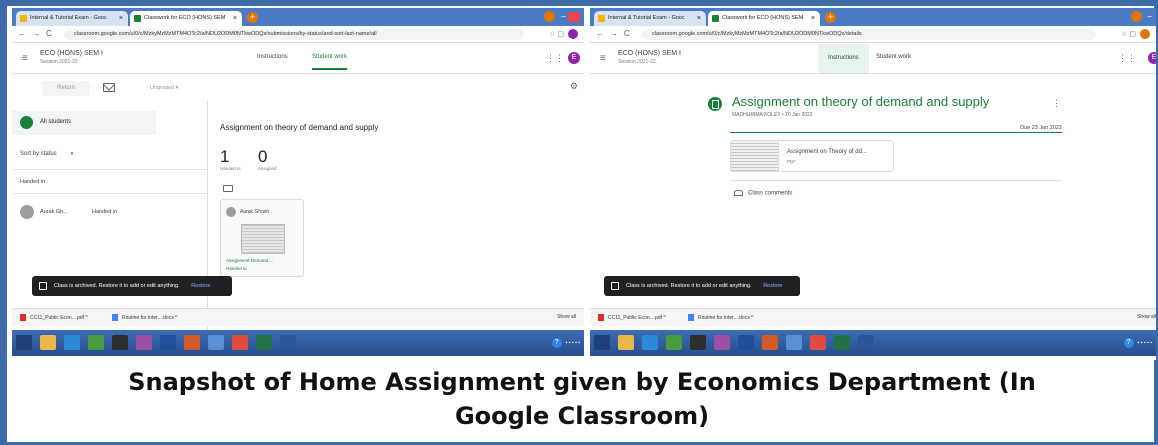 Image resolution: width=1158 pixels, height=445 pixels. What do you see at coordinates (46, 154) in the screenshot?
I see `sort-select: Sort by status ▾` at bounding box center [46, 154].